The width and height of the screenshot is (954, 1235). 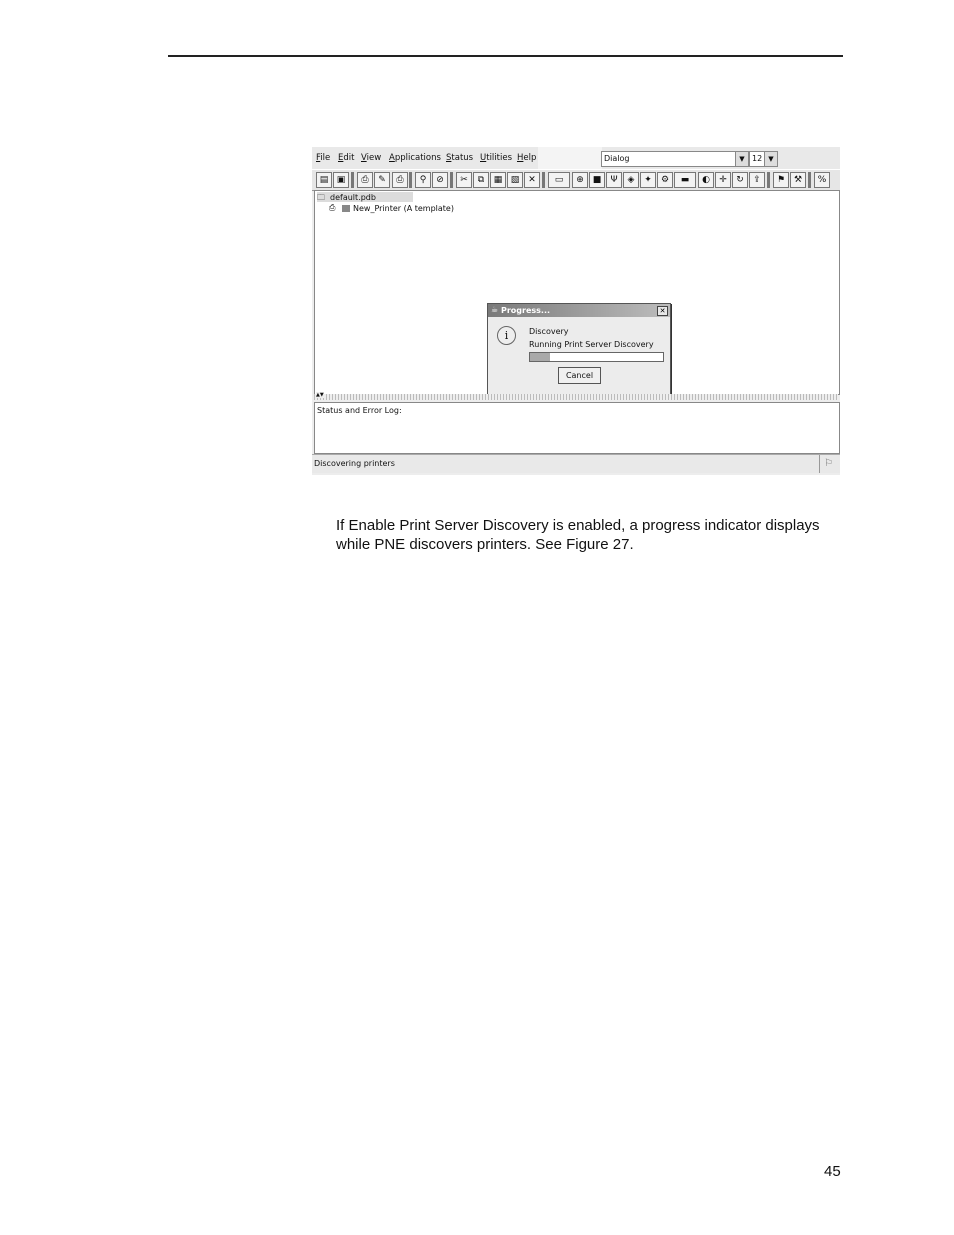 What do you see at coordinates (665, 180) in the screenshot?
I see `gear-icon: ⚙` at bounding box center [665, 180].